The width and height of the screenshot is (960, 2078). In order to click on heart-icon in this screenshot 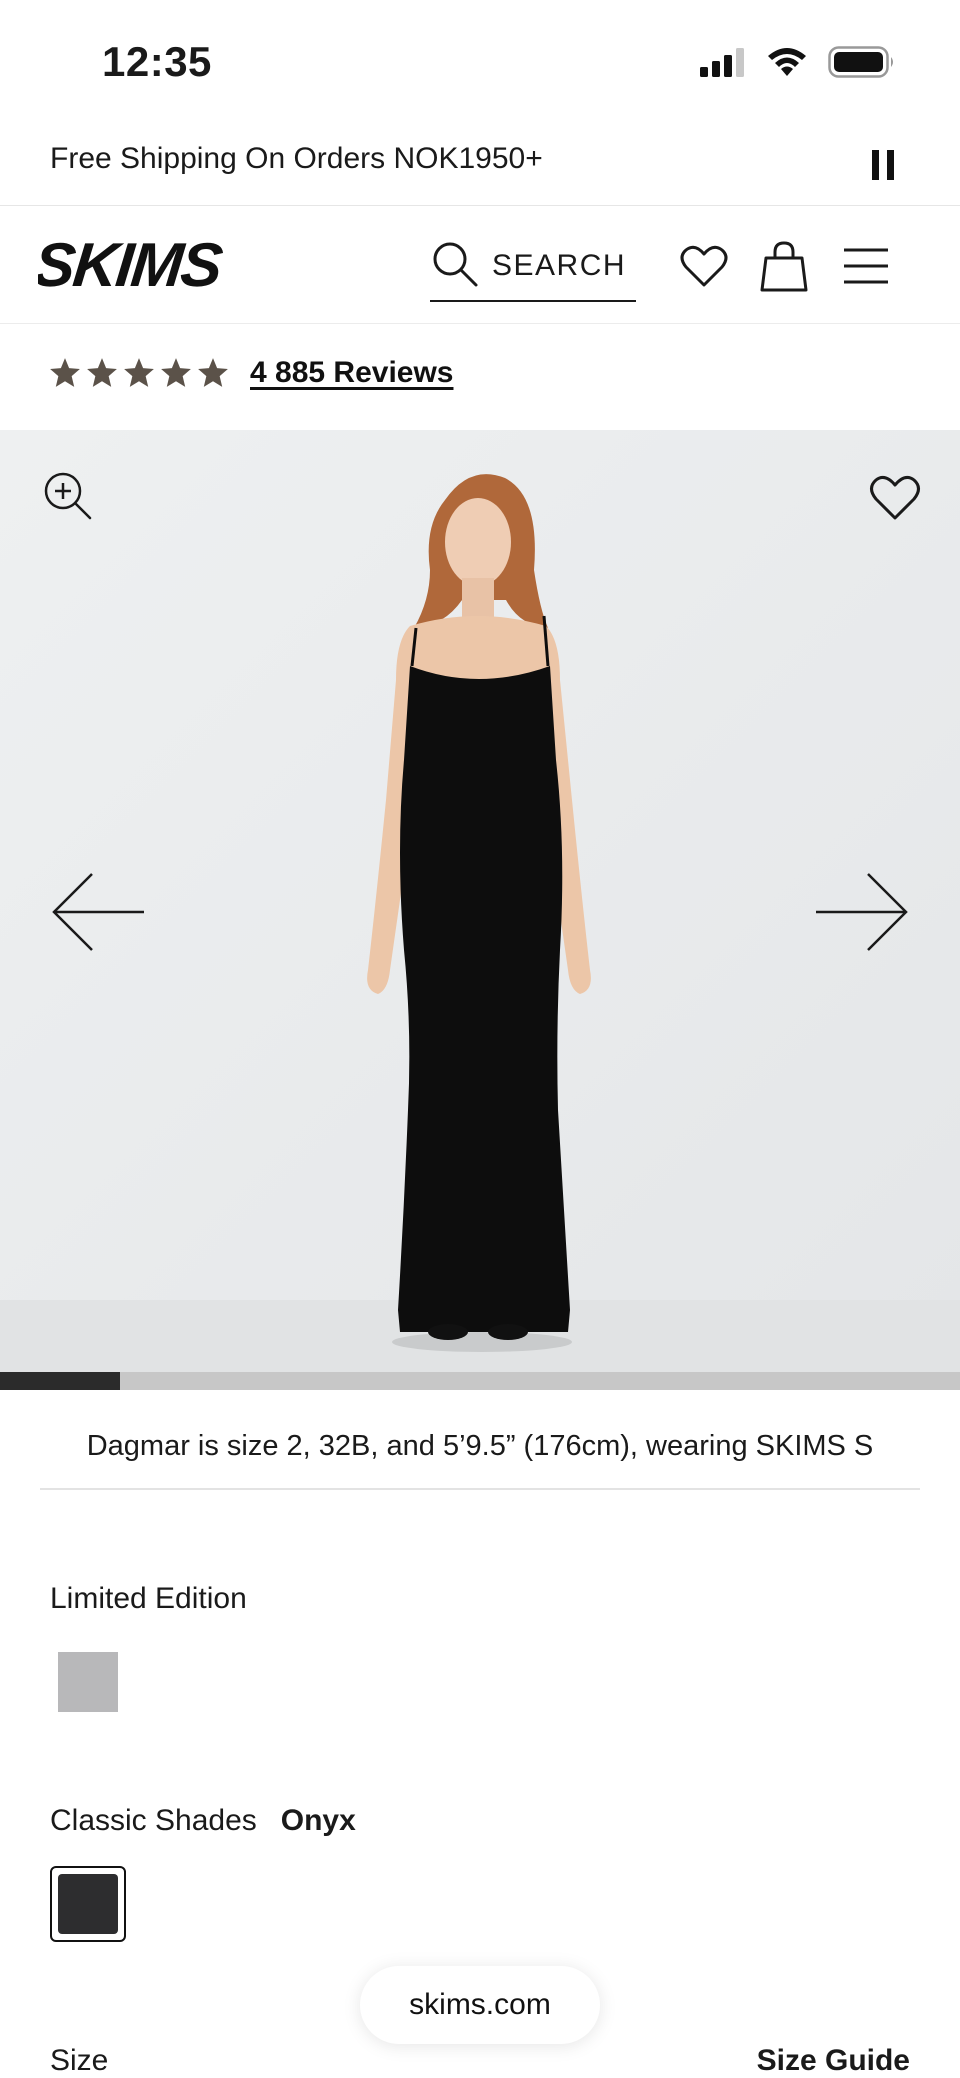, I will do `click(704, 266)`.